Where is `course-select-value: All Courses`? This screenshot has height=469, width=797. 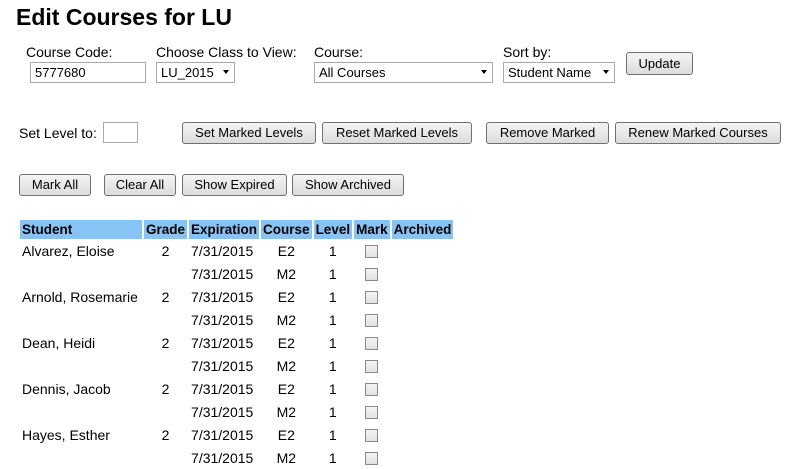 course-select-value: All Courses is located at coordinates (352, 72).